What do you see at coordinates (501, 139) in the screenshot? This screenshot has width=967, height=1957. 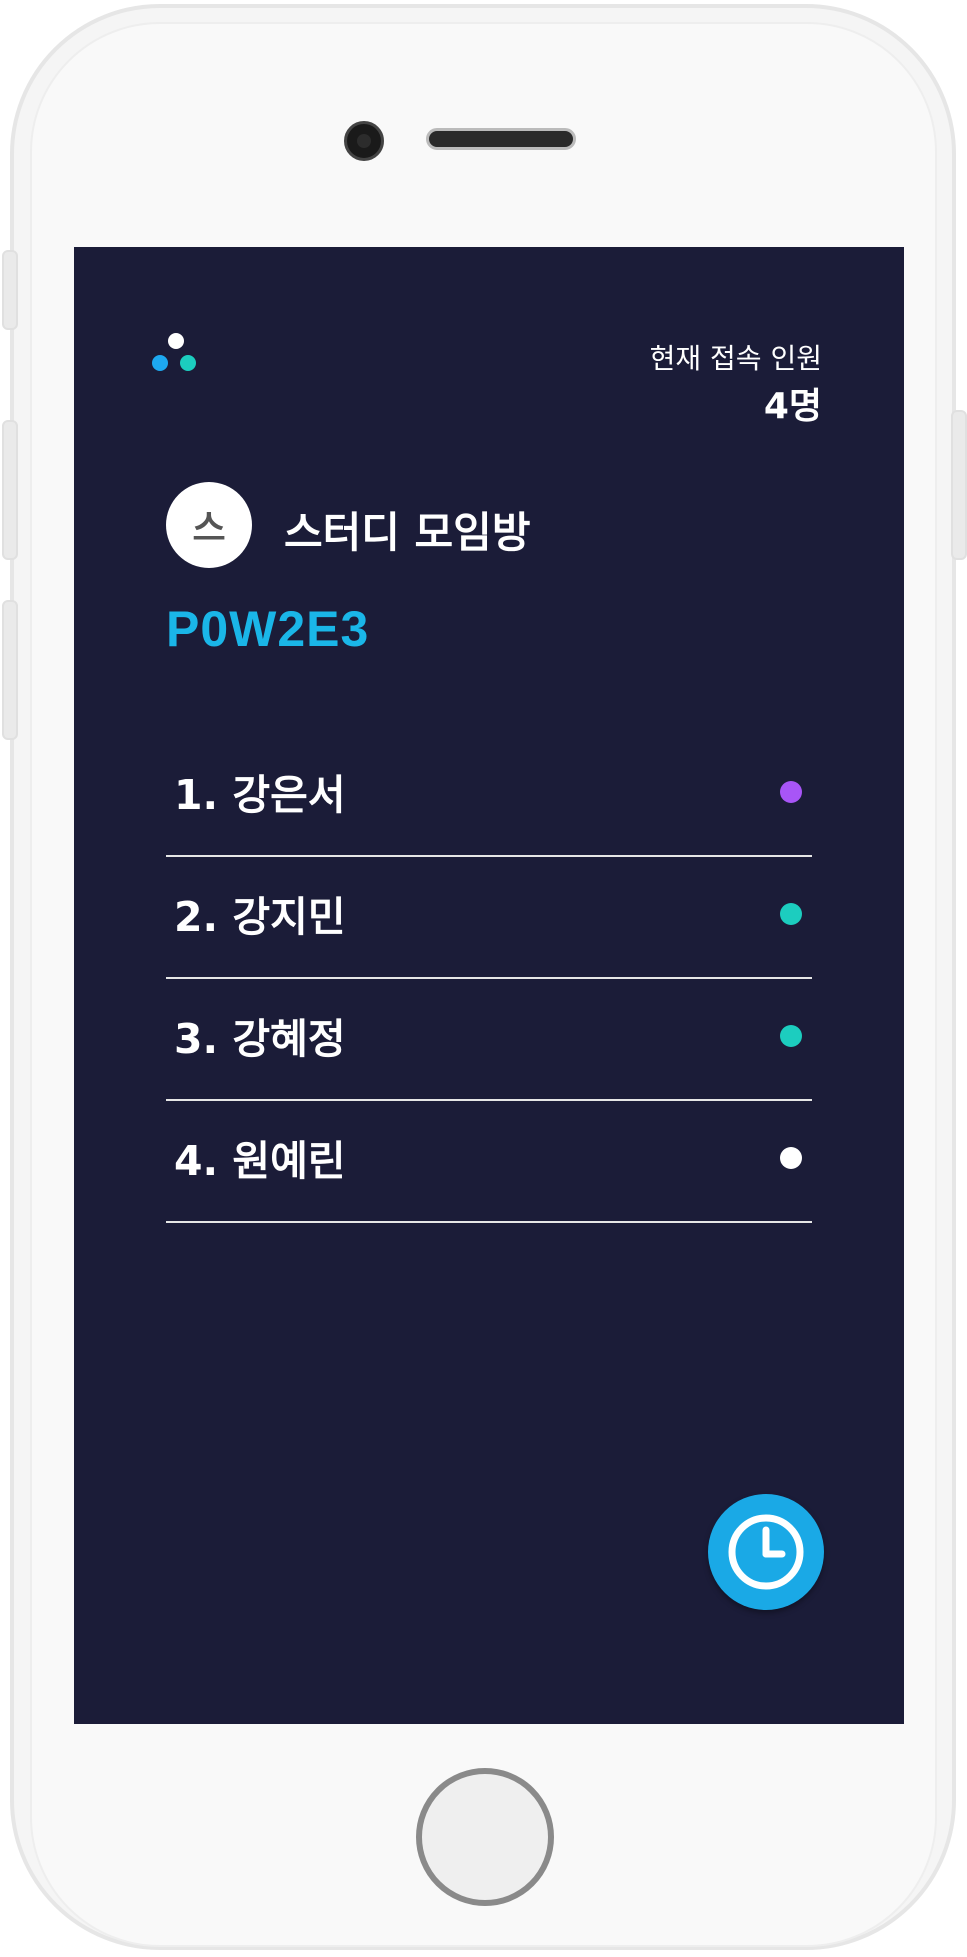 I see `earpiece-speaker` at bounding box center [501, 139].